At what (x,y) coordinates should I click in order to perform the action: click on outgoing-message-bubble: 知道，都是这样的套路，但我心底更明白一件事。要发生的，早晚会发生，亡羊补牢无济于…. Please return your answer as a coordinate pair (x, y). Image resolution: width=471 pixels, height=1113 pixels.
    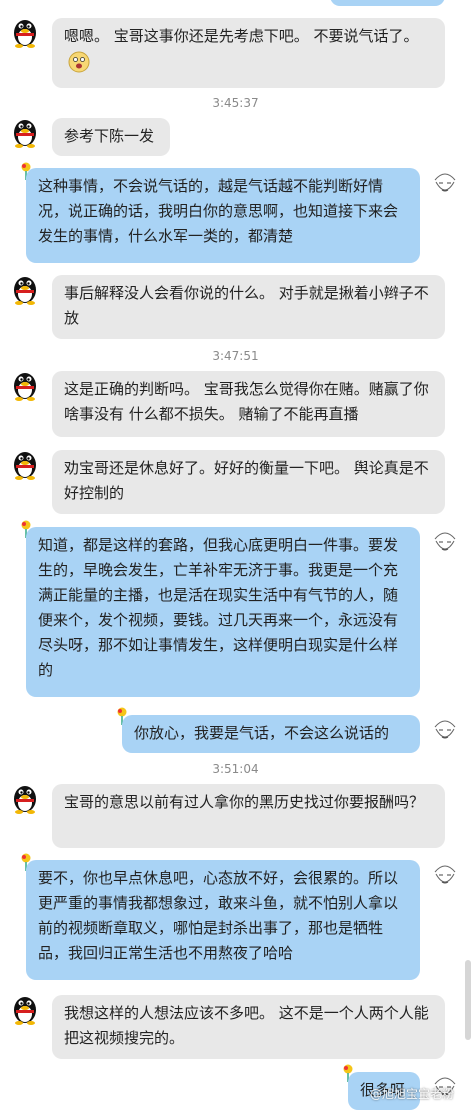
    Looking at the image, I should click on (223, 612).